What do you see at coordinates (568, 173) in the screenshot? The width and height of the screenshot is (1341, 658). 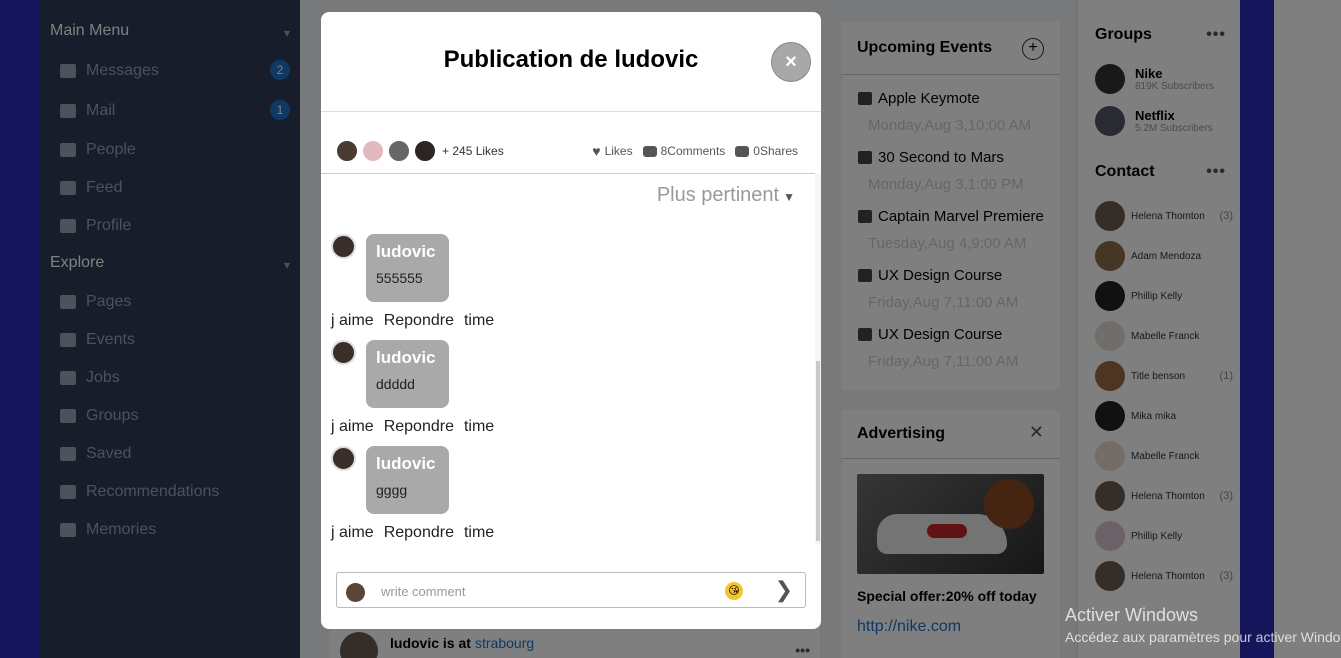 I see `divider` at bounding box center [568, 173].